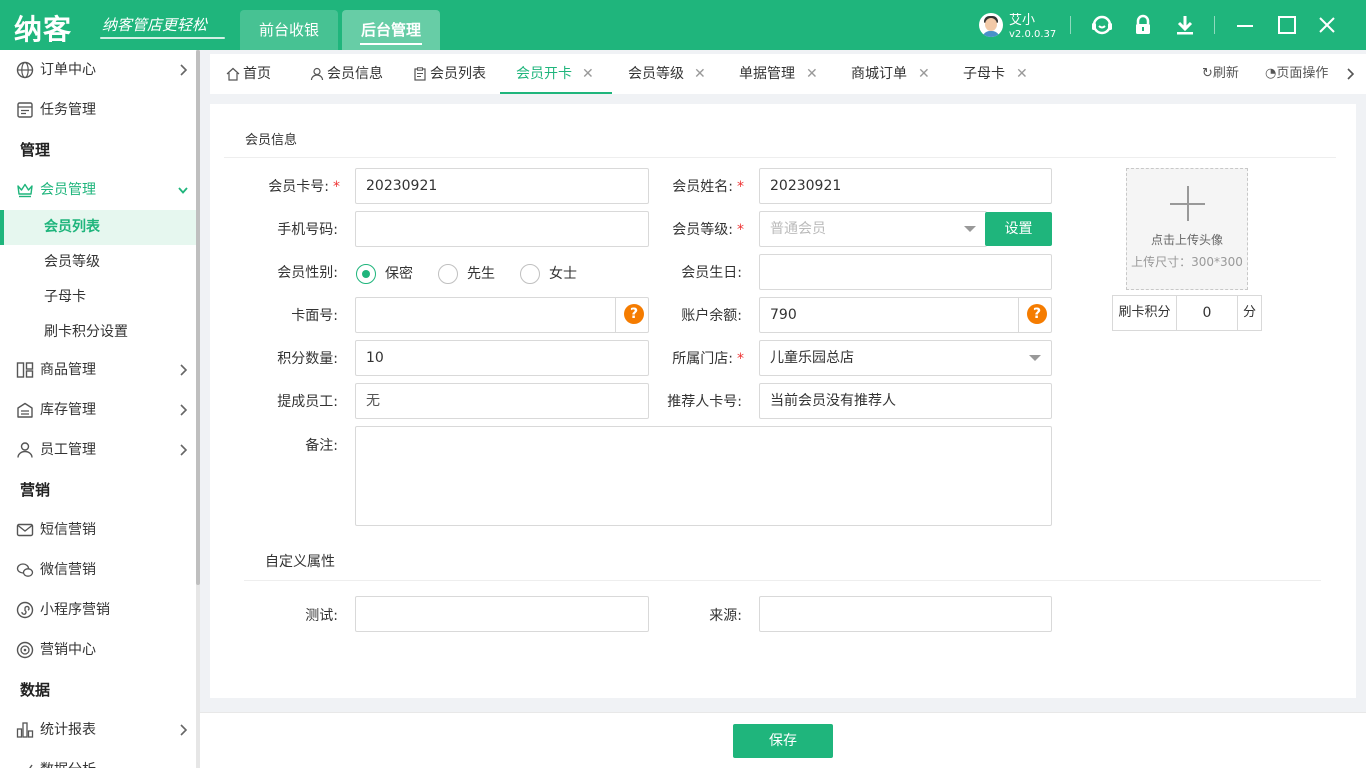 This screenshot has height=768, width=1366. I want to click on avatar-upload-area: 点击上传头像 上传尺寸：300*300, so click(1187, 229).